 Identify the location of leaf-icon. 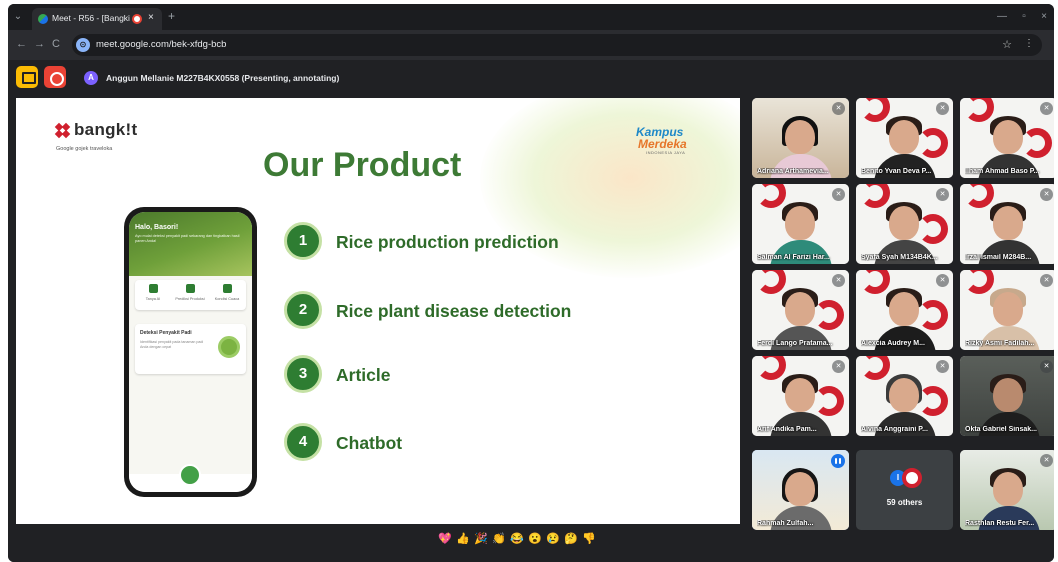
(153, 288).